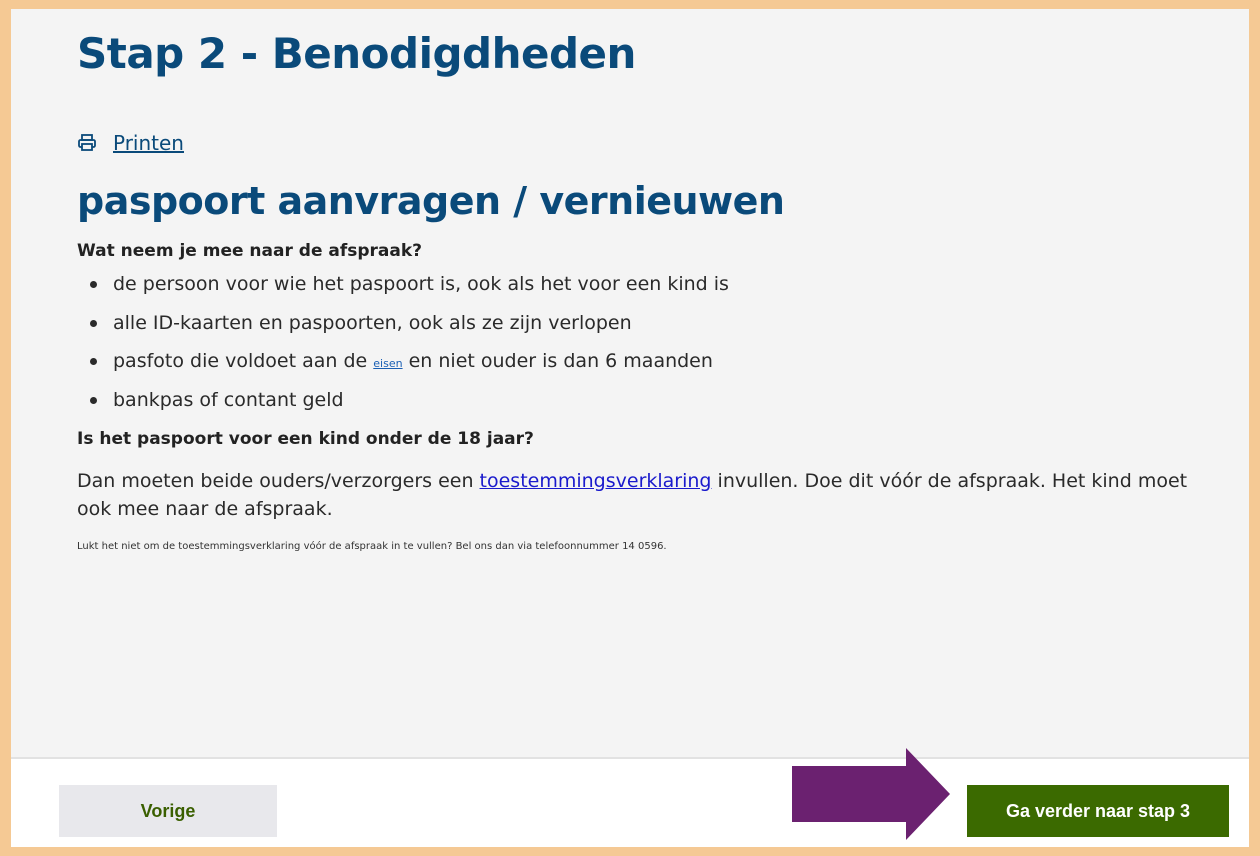 Image resolution: width=1260 pixels, height=856 pixels. Describe the element at coordinates (630, 802) in the screenshot. I see `footer-nav: Vorige Ga verder naar stap 3` at that location.